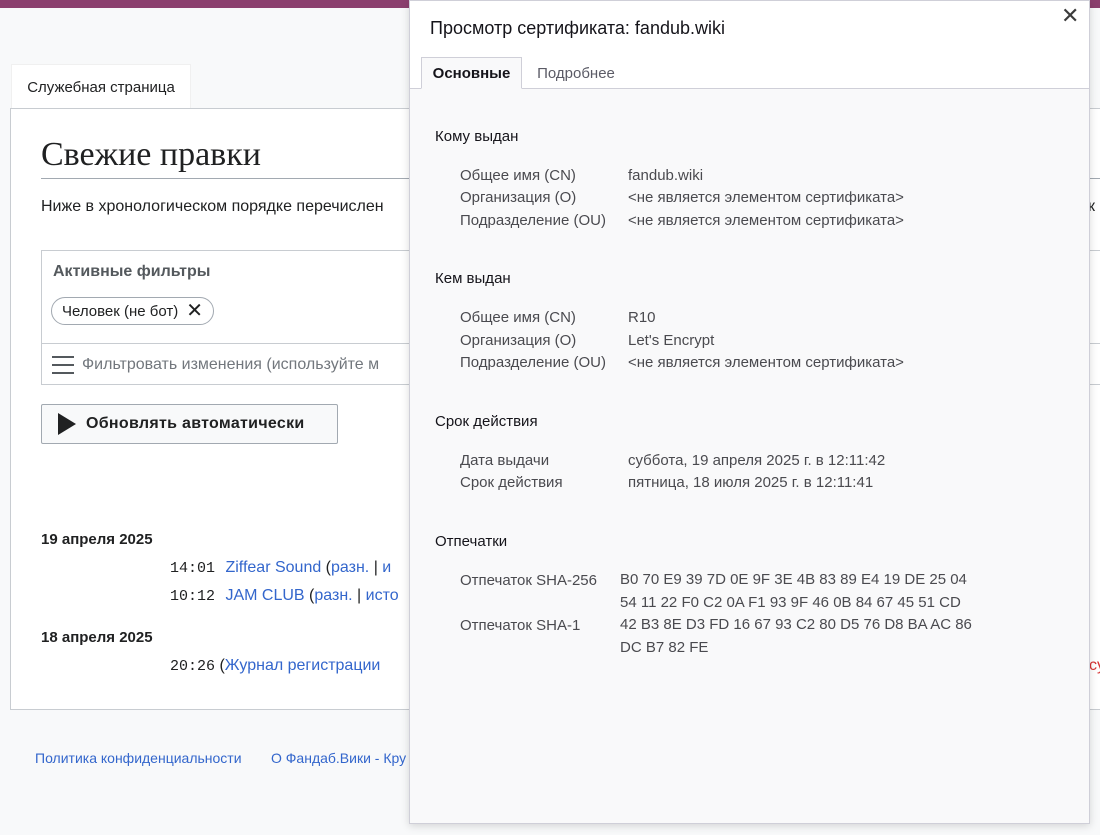 The width and height of the screenshot is (1100, 835). I want to click on change-time: 20:26, so click(193, 666).